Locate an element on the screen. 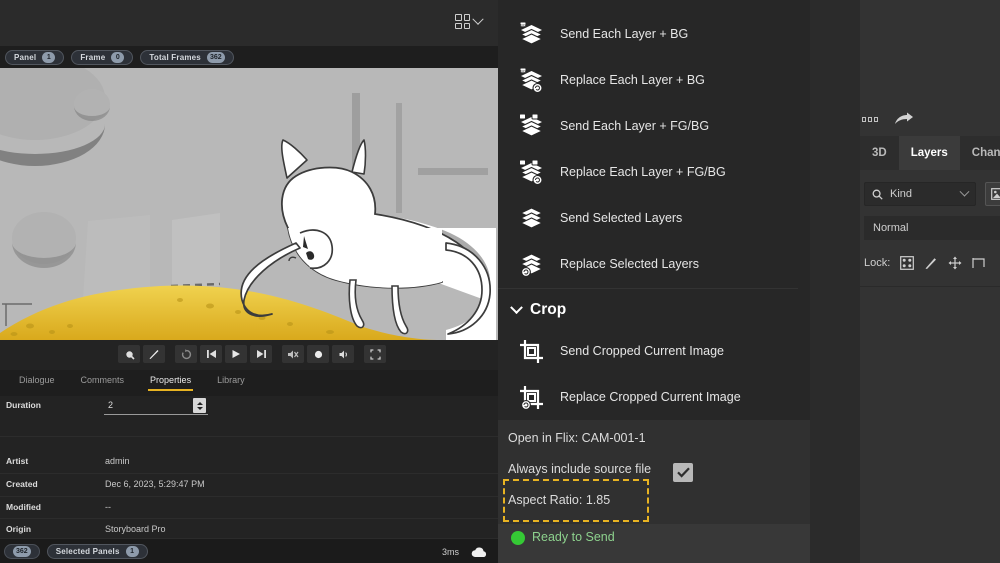 The width and height of the screenshot is (1000, 563). layer-thumbnail-toggle is located at coordinates (992, 194).